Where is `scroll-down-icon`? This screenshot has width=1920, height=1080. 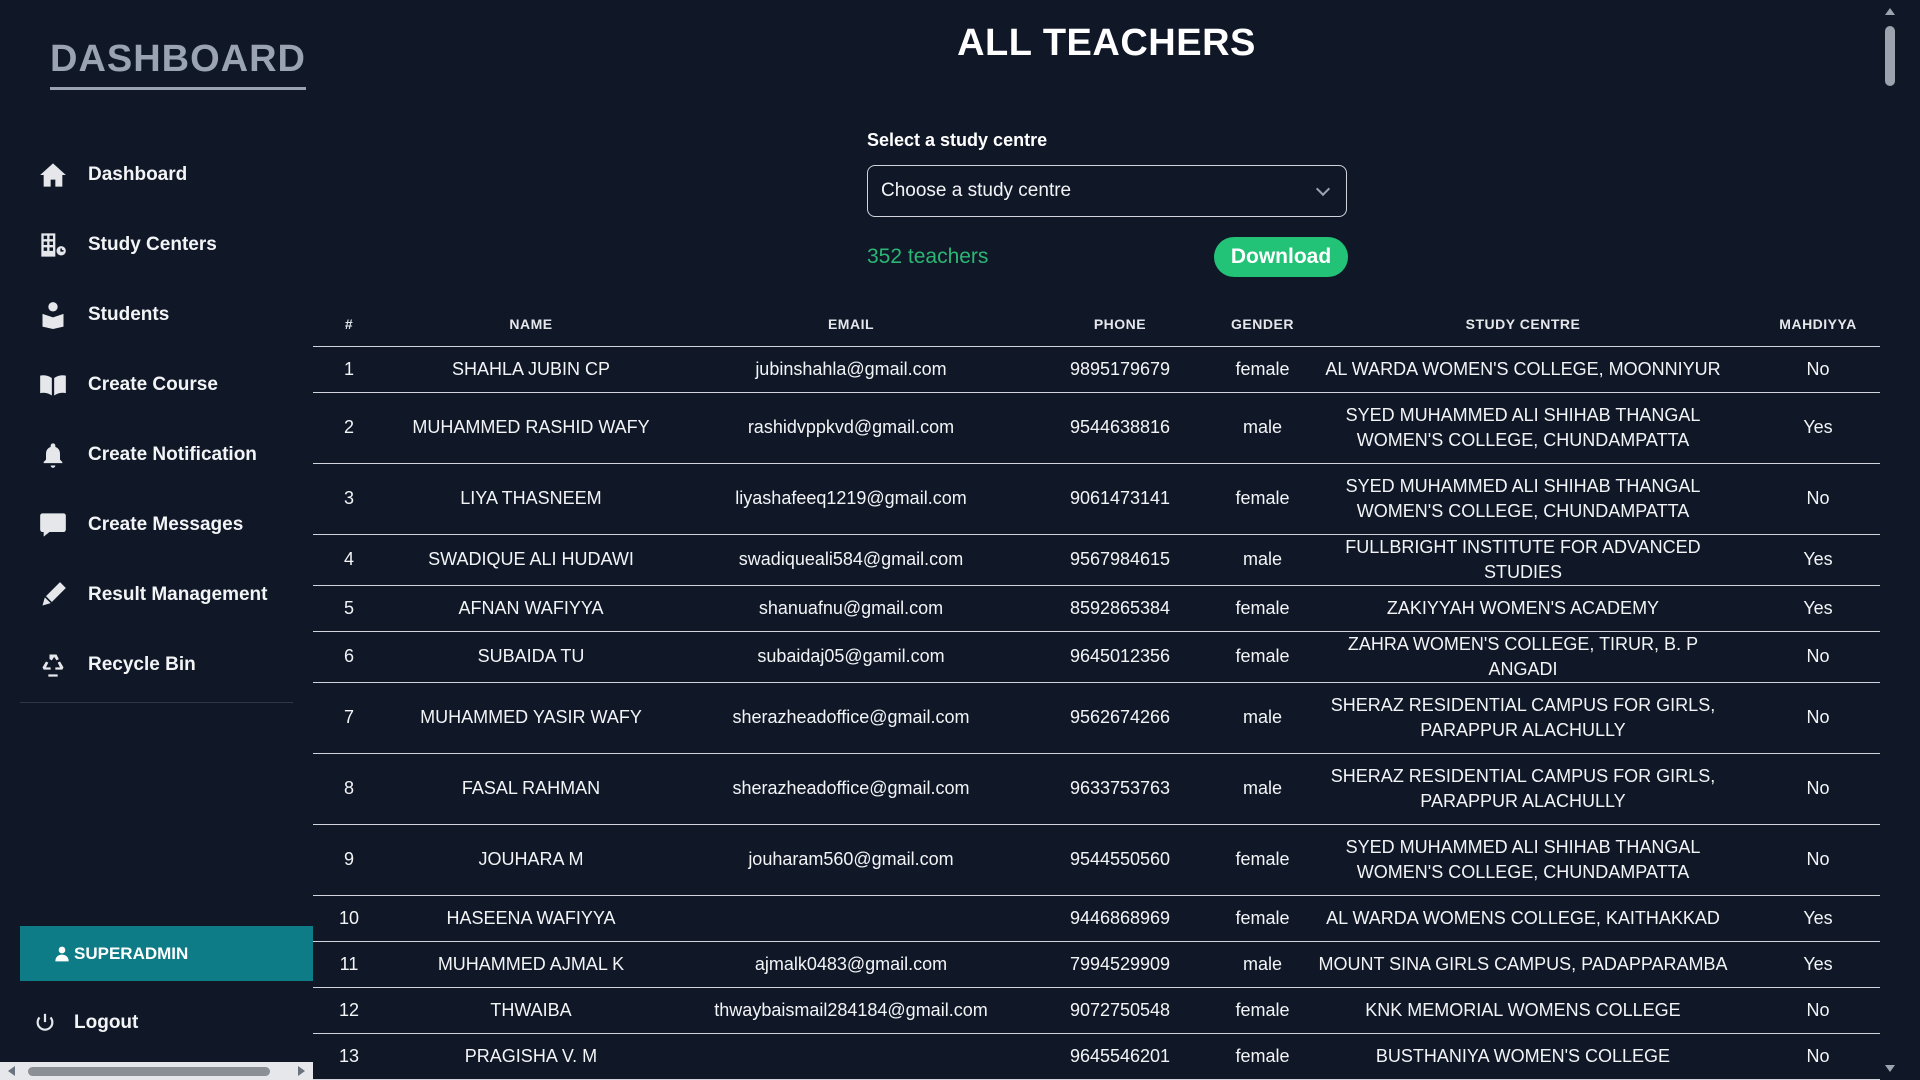
scroll-down-icon is located at coordinates (1890, 1068).